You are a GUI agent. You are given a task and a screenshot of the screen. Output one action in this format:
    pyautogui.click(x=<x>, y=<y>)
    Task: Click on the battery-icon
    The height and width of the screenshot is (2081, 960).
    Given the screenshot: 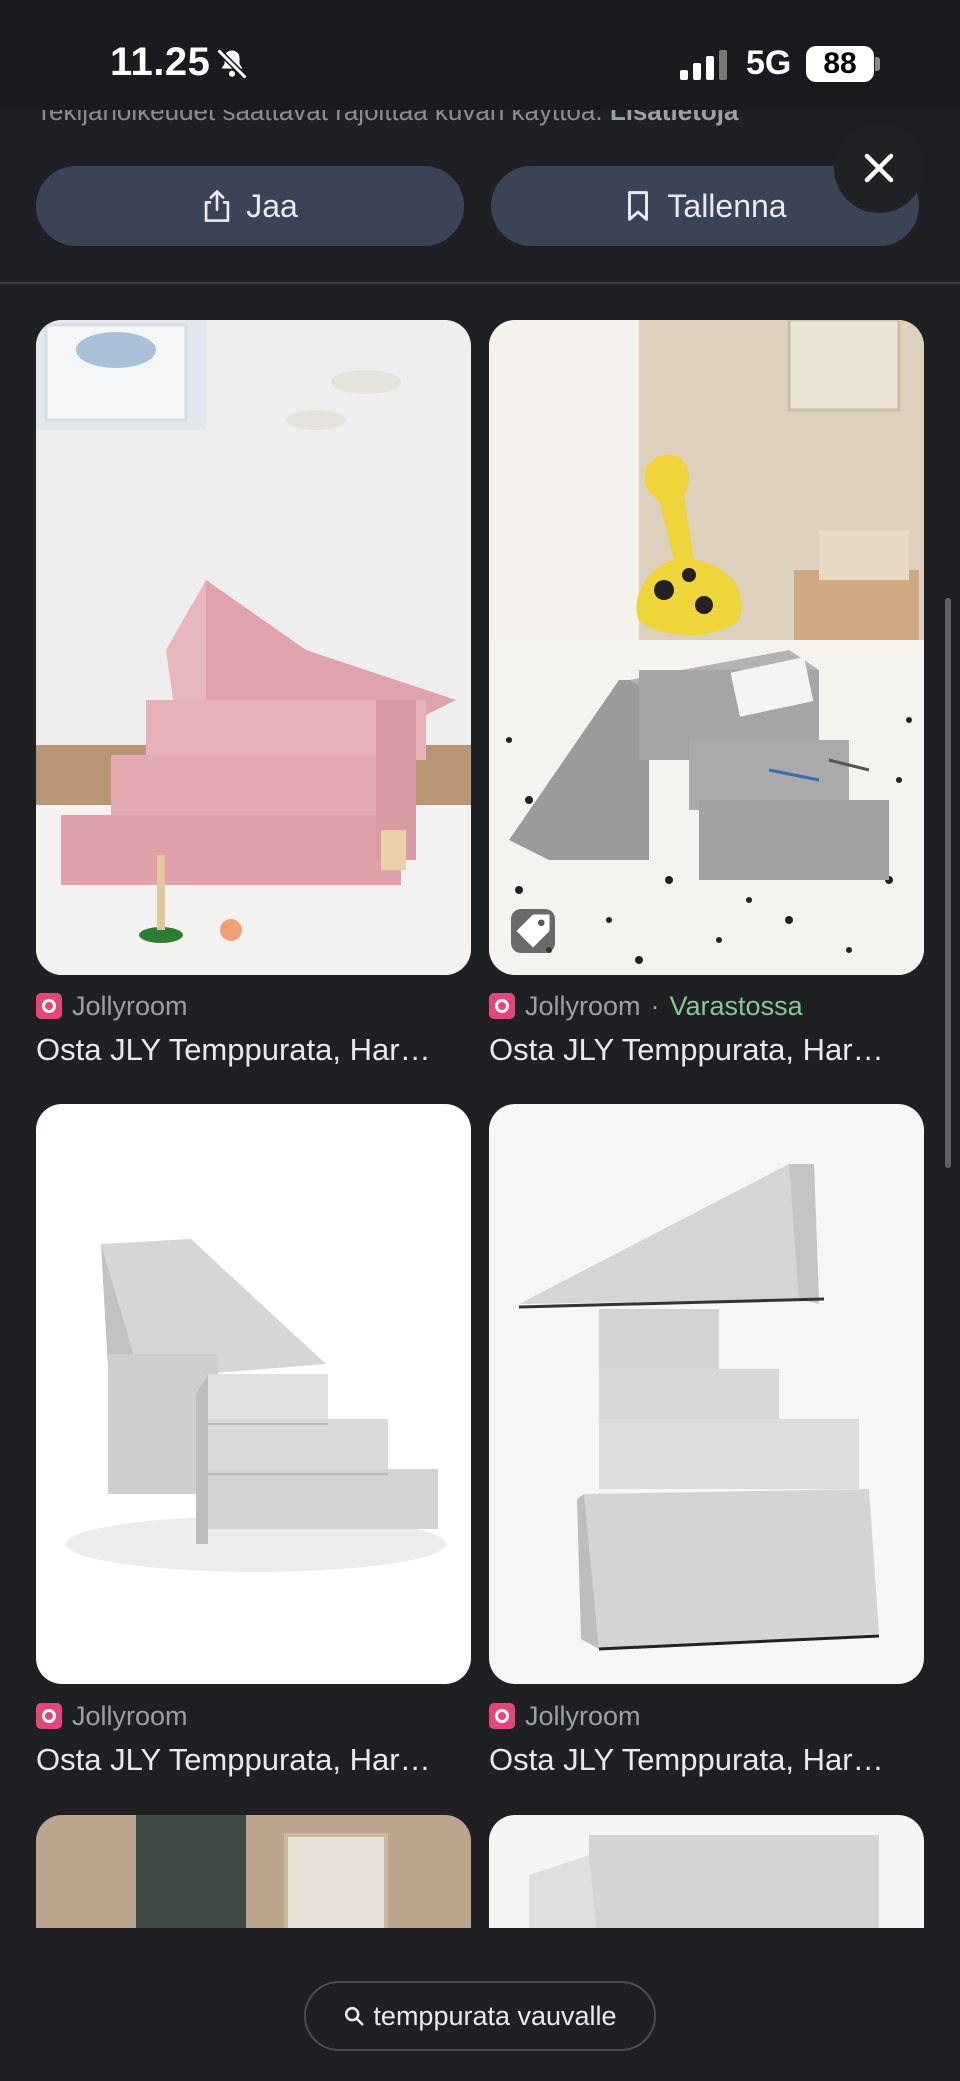 What is the action you would take?
    pyautogui.click(x=877, y=64)
    